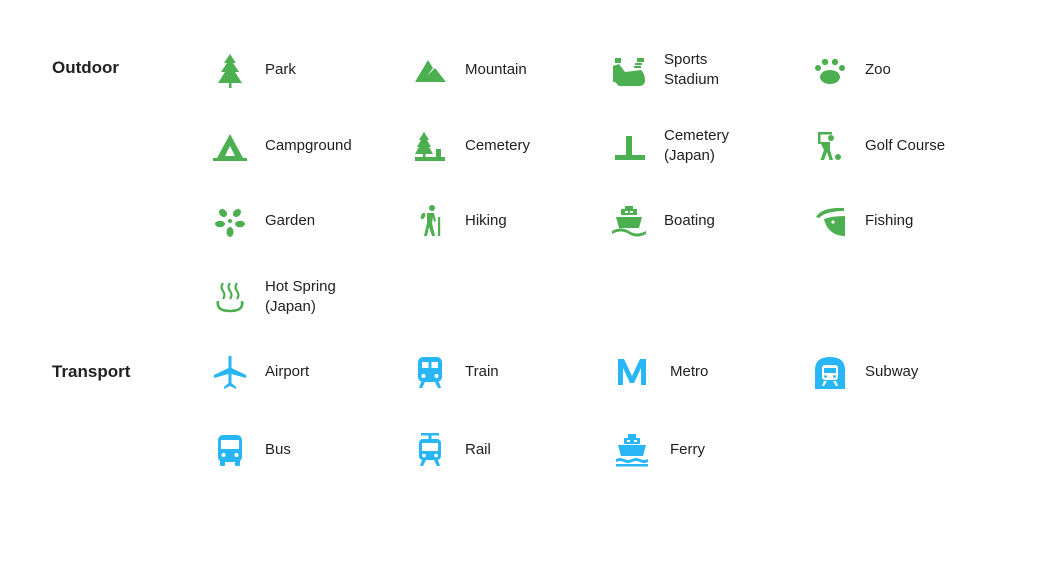 The height and width of the screenshot is (562, 1050). Describe the element at coordinates (629, 221) in the screenshot. I see `boat-icon` at that location.